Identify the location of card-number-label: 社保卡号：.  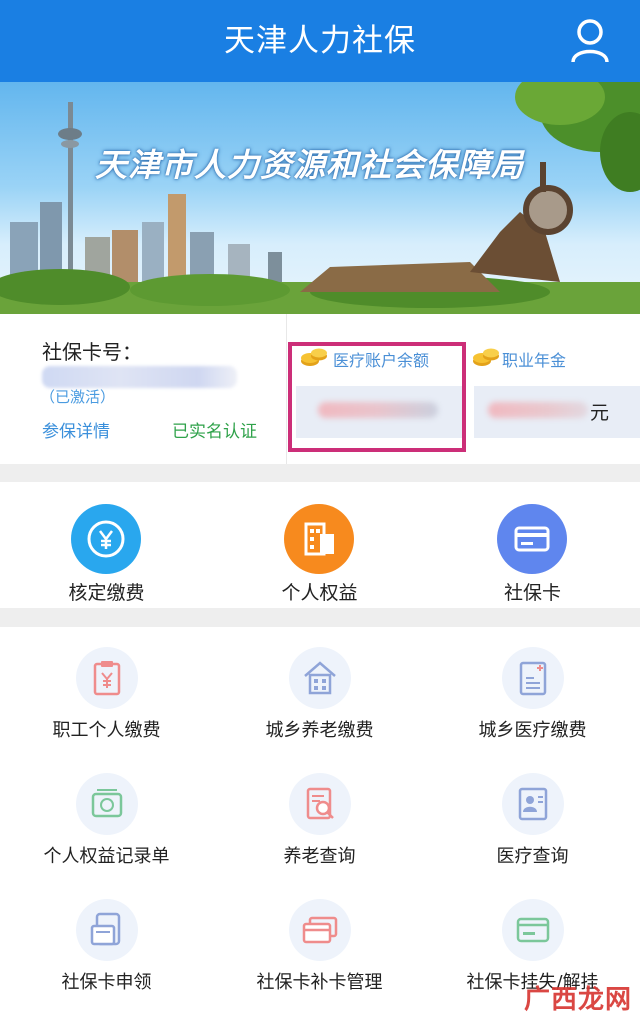
(92, 352).